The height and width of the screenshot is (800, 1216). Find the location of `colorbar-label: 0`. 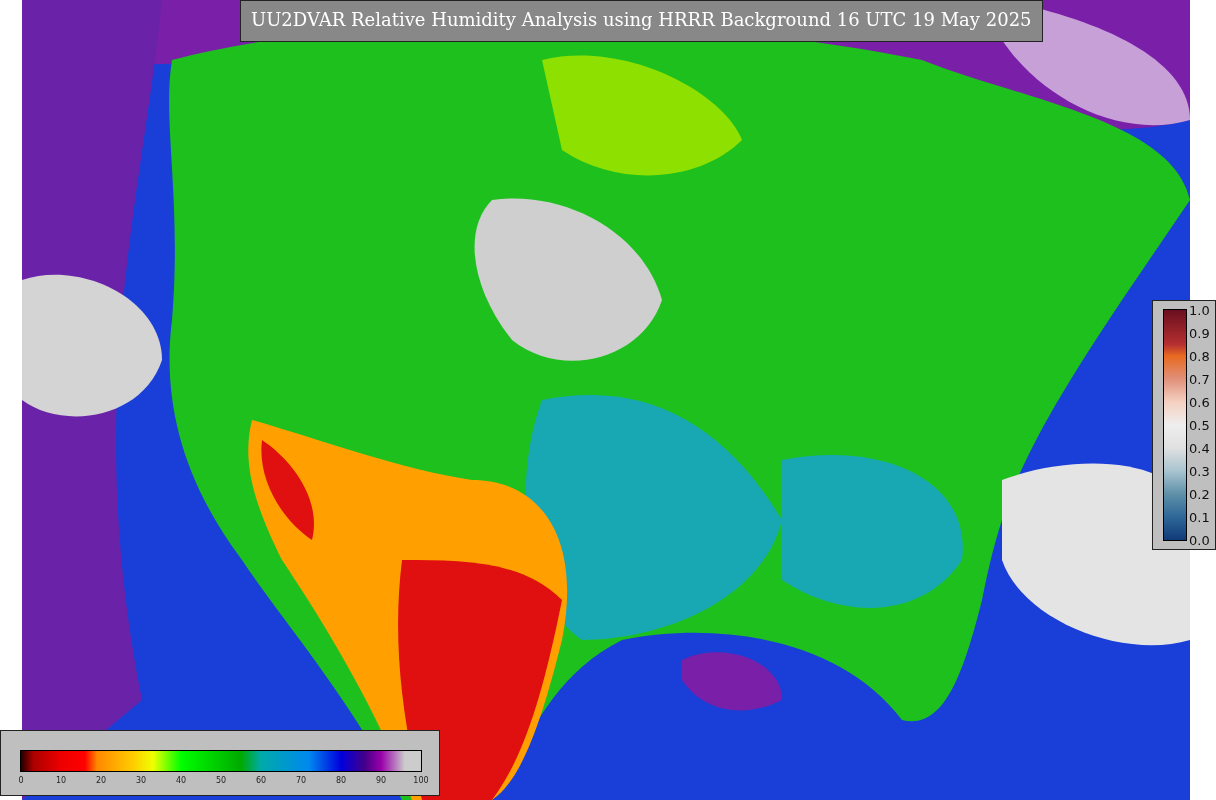

colorbar-label: 0 is located at coordinates (21, 780).